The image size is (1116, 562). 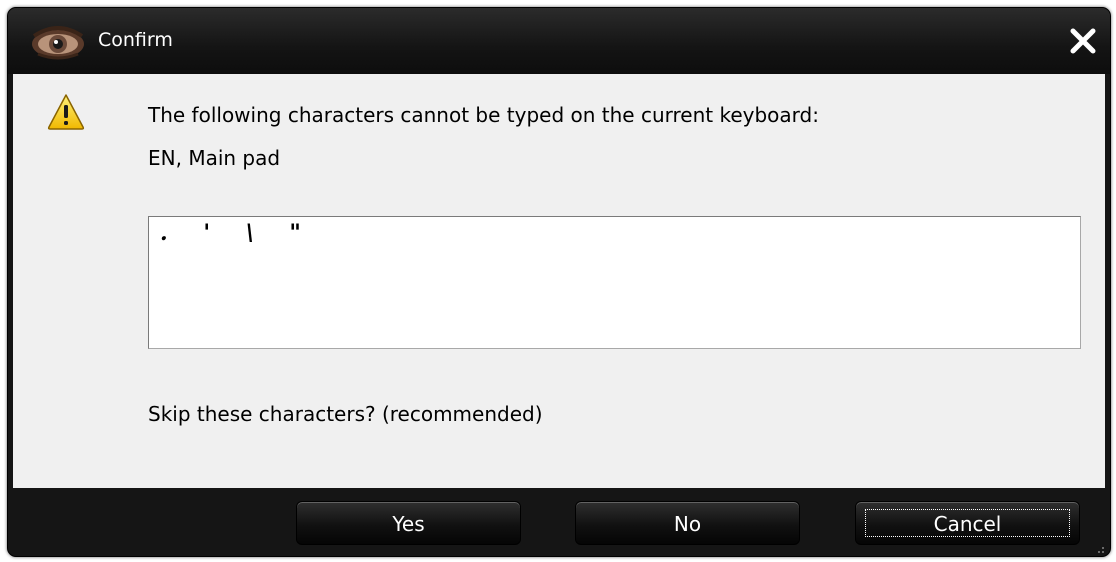 I want to click on no-button: No, so click(x=687, y=523).